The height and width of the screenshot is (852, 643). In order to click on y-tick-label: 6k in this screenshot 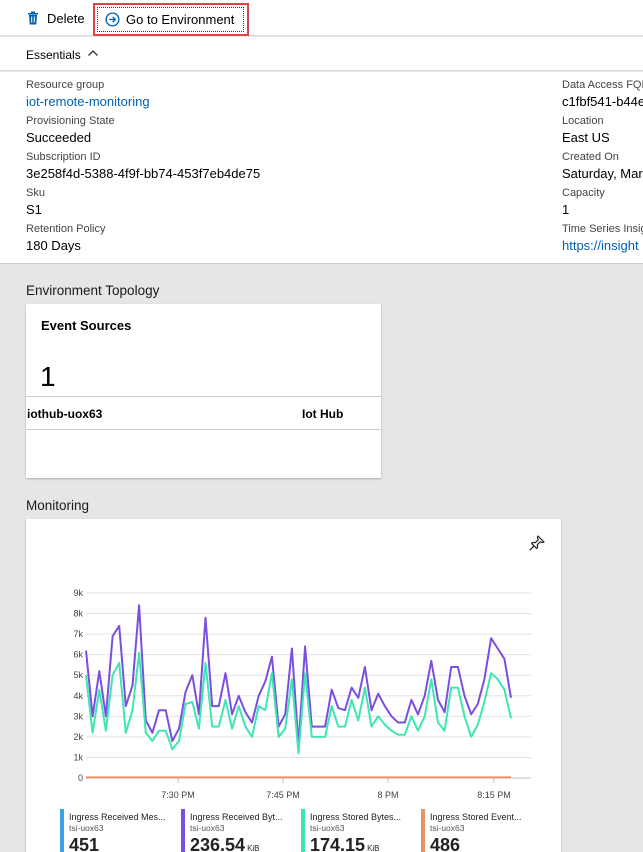, I will do `click(78, 655)`.